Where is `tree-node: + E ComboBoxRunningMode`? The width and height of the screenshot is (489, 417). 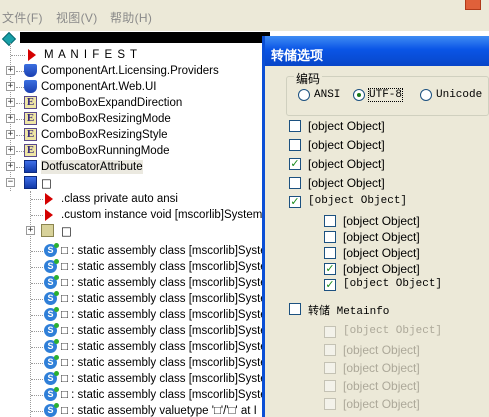
tree-node: + E ComboBoxRunningMode is located at coordinates (135, 151).